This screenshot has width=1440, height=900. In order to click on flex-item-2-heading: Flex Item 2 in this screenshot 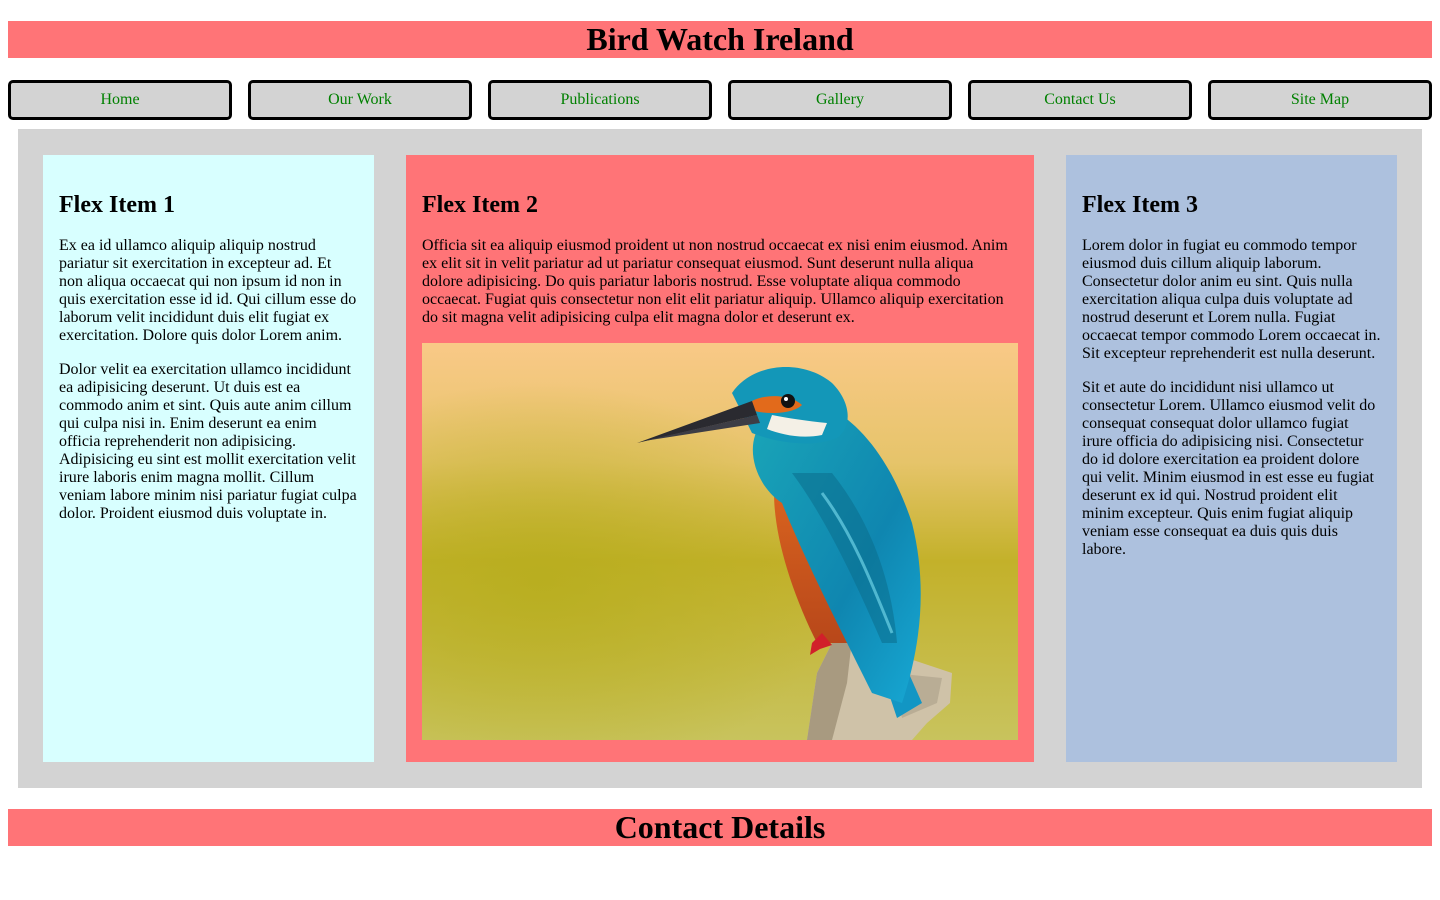, I will do `click(480, 205)`.